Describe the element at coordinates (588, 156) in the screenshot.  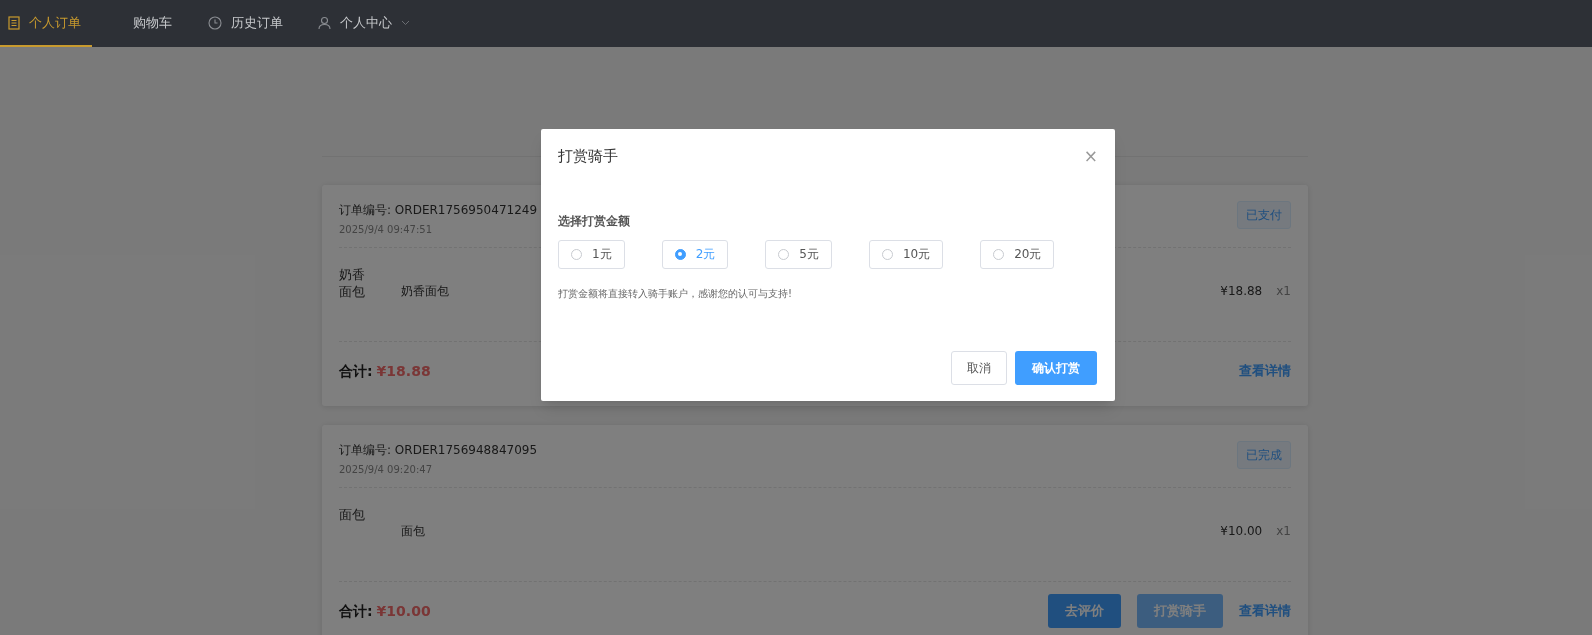
I see `dialog-title: 打赏骑手` at that location.